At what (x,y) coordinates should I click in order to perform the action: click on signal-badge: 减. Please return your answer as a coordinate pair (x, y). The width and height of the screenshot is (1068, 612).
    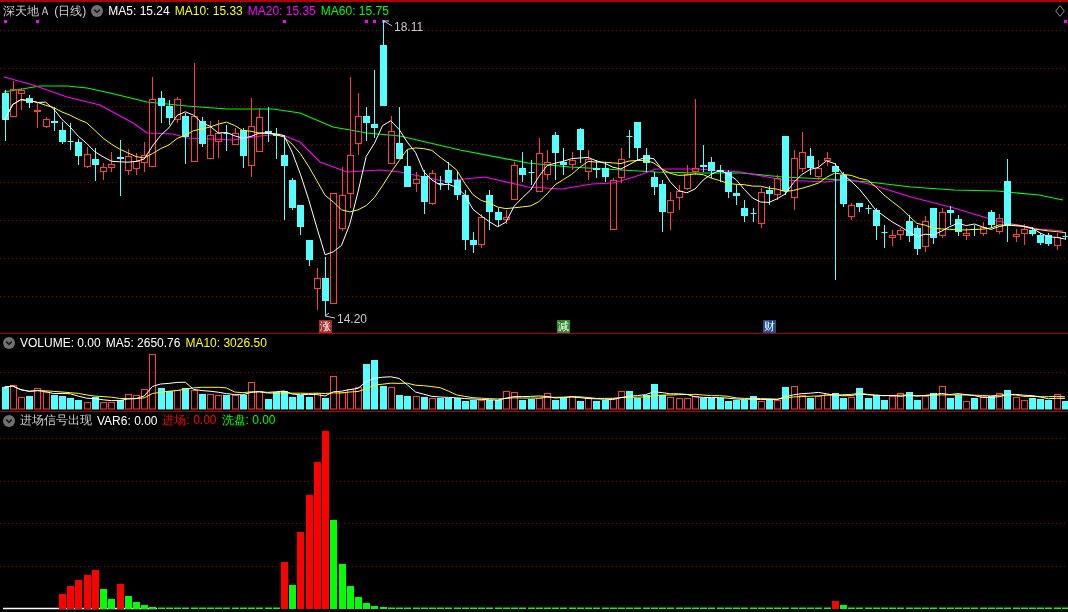
    Looking at the image, I should click on (563, 326).